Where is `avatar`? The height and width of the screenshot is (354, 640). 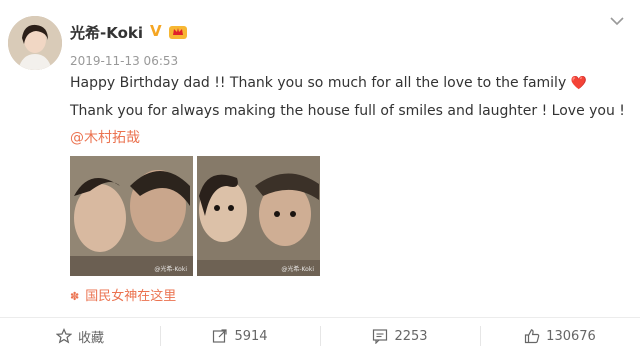 avatar is located at coordinates (35, 43).